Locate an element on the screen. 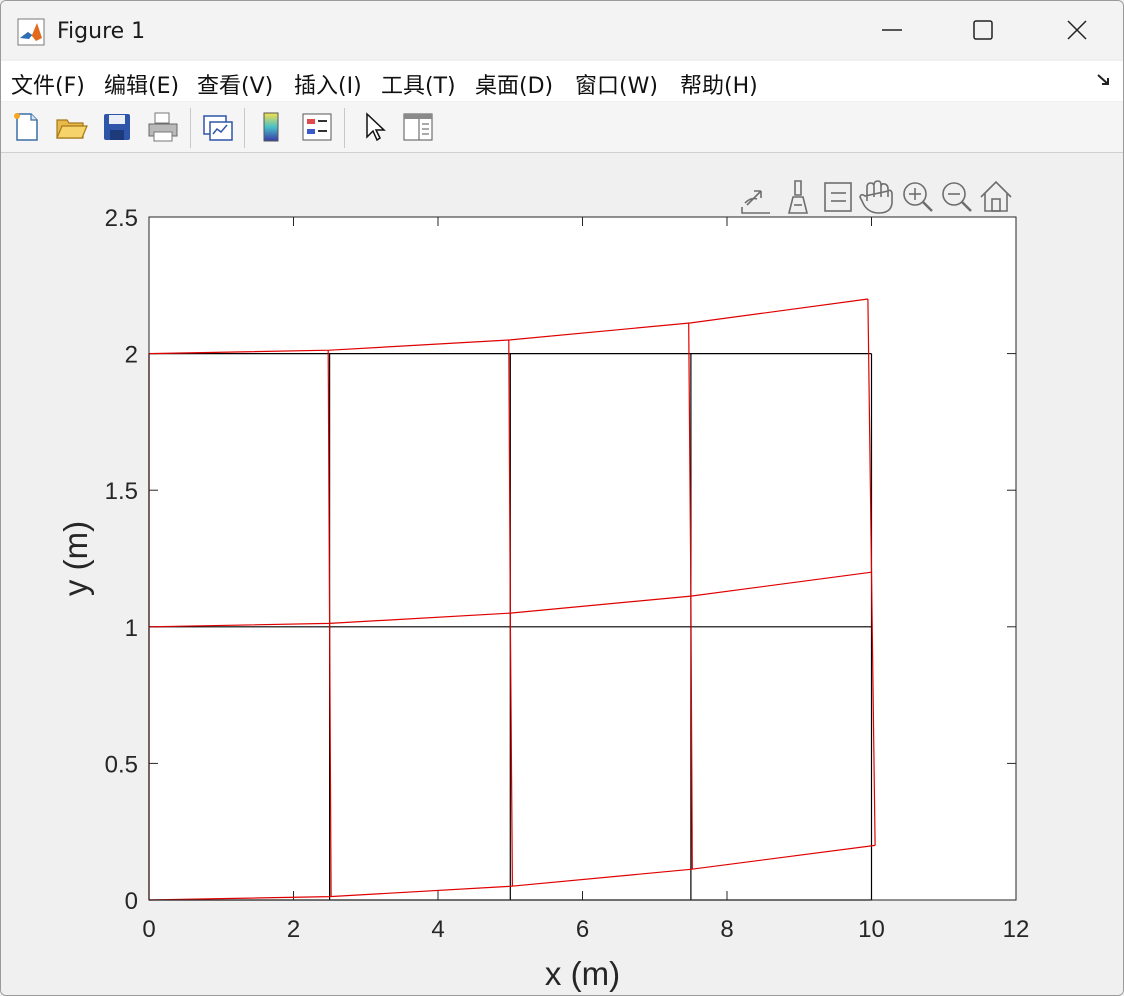  x-tick-label: 4 is located at coordinates (437, 929).